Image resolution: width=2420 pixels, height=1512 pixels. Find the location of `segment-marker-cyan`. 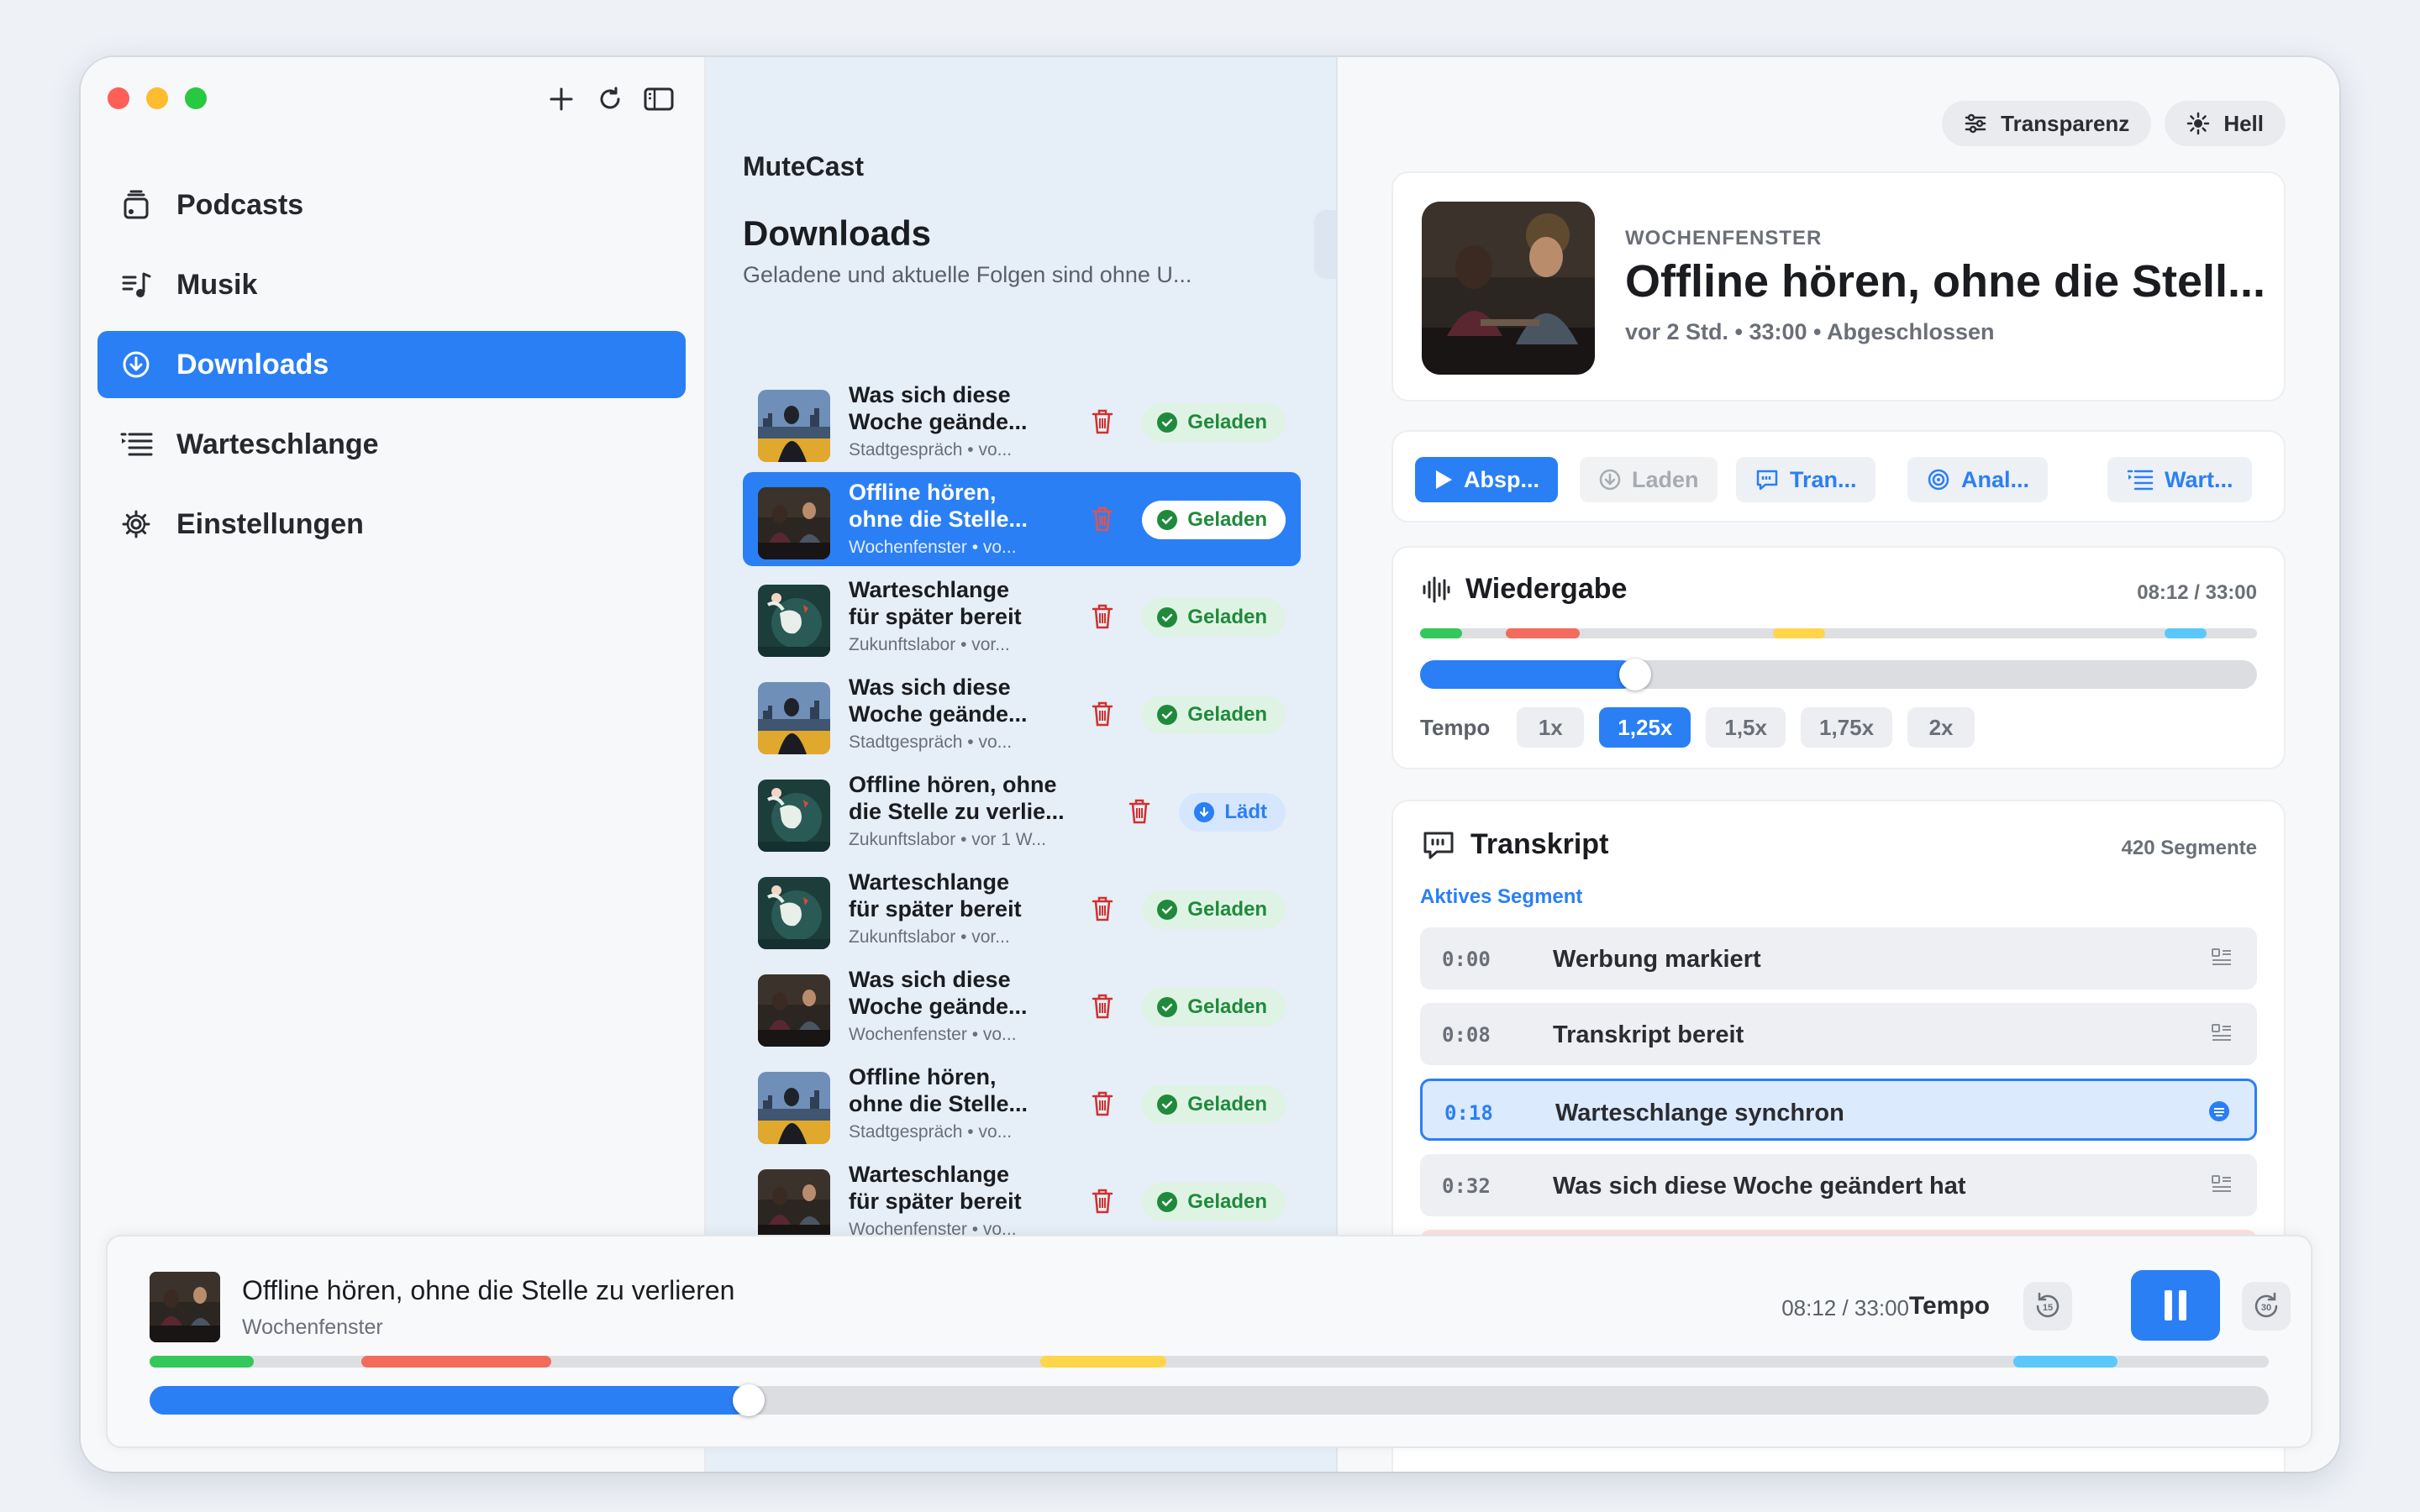

segment-marker-cyan is located at coordinates (2065, 1362).